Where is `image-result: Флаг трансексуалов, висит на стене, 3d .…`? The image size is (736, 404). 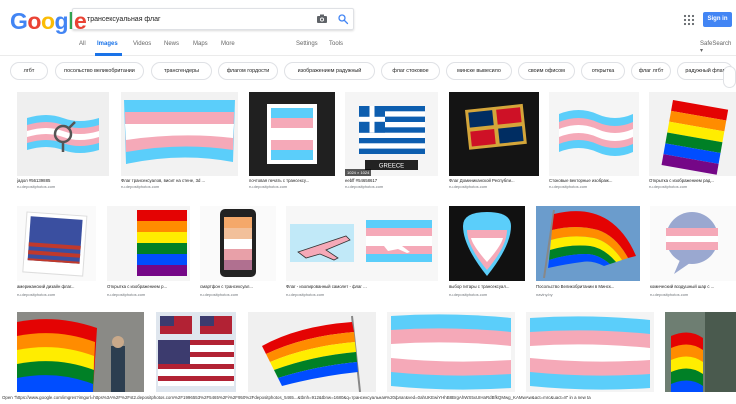 image-result: Флаг трансексуалов, висит на стене, 3d .… is located at coordinates (179, 140).